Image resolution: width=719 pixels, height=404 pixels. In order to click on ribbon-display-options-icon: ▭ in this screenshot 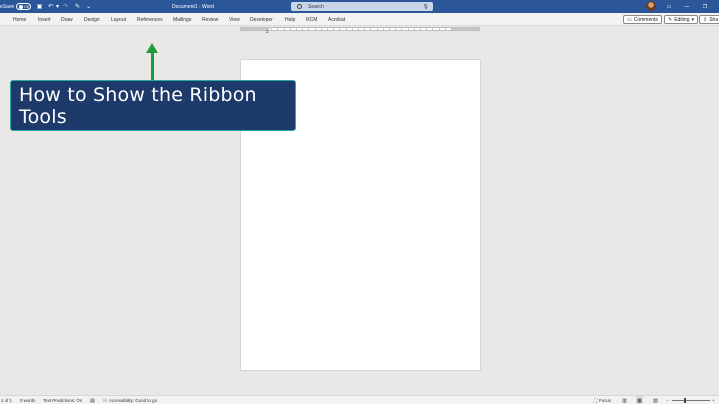, I will do `click(669, 6)`.